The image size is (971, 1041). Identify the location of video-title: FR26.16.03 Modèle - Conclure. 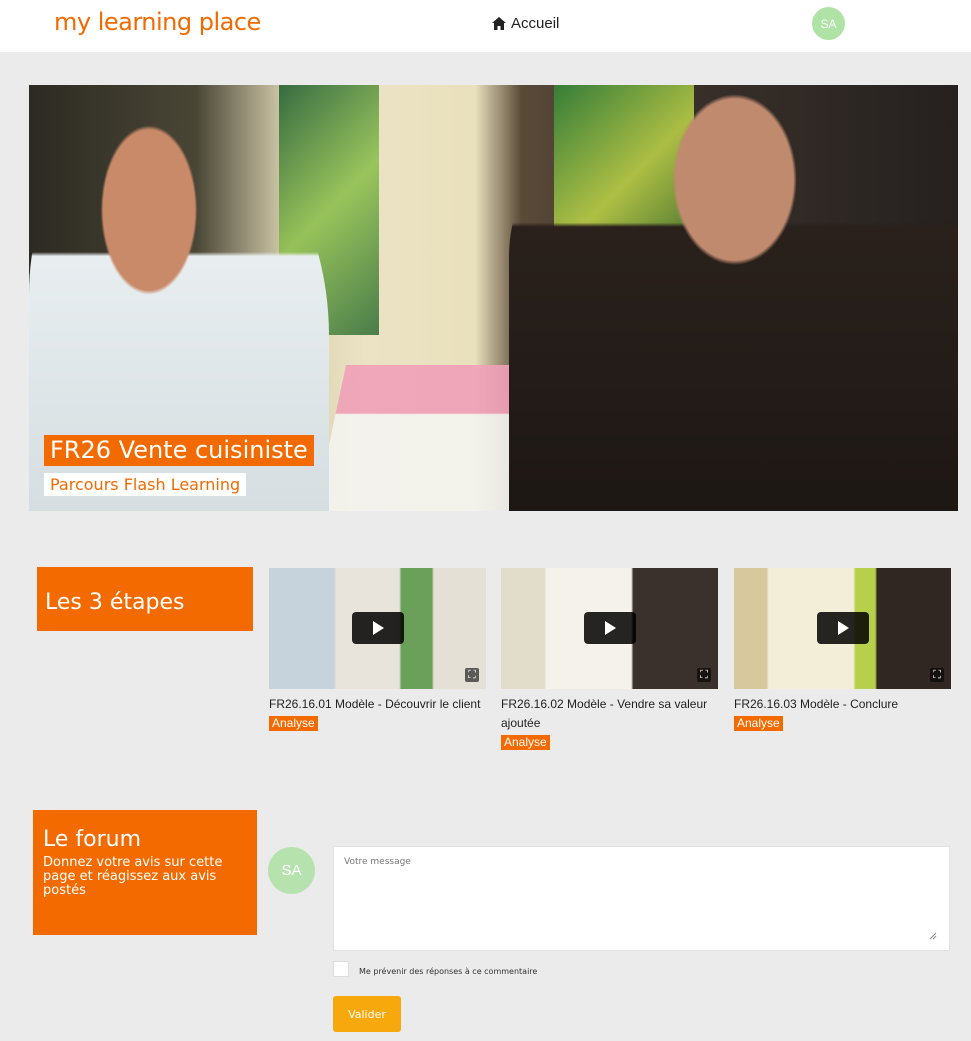
(842, 704).